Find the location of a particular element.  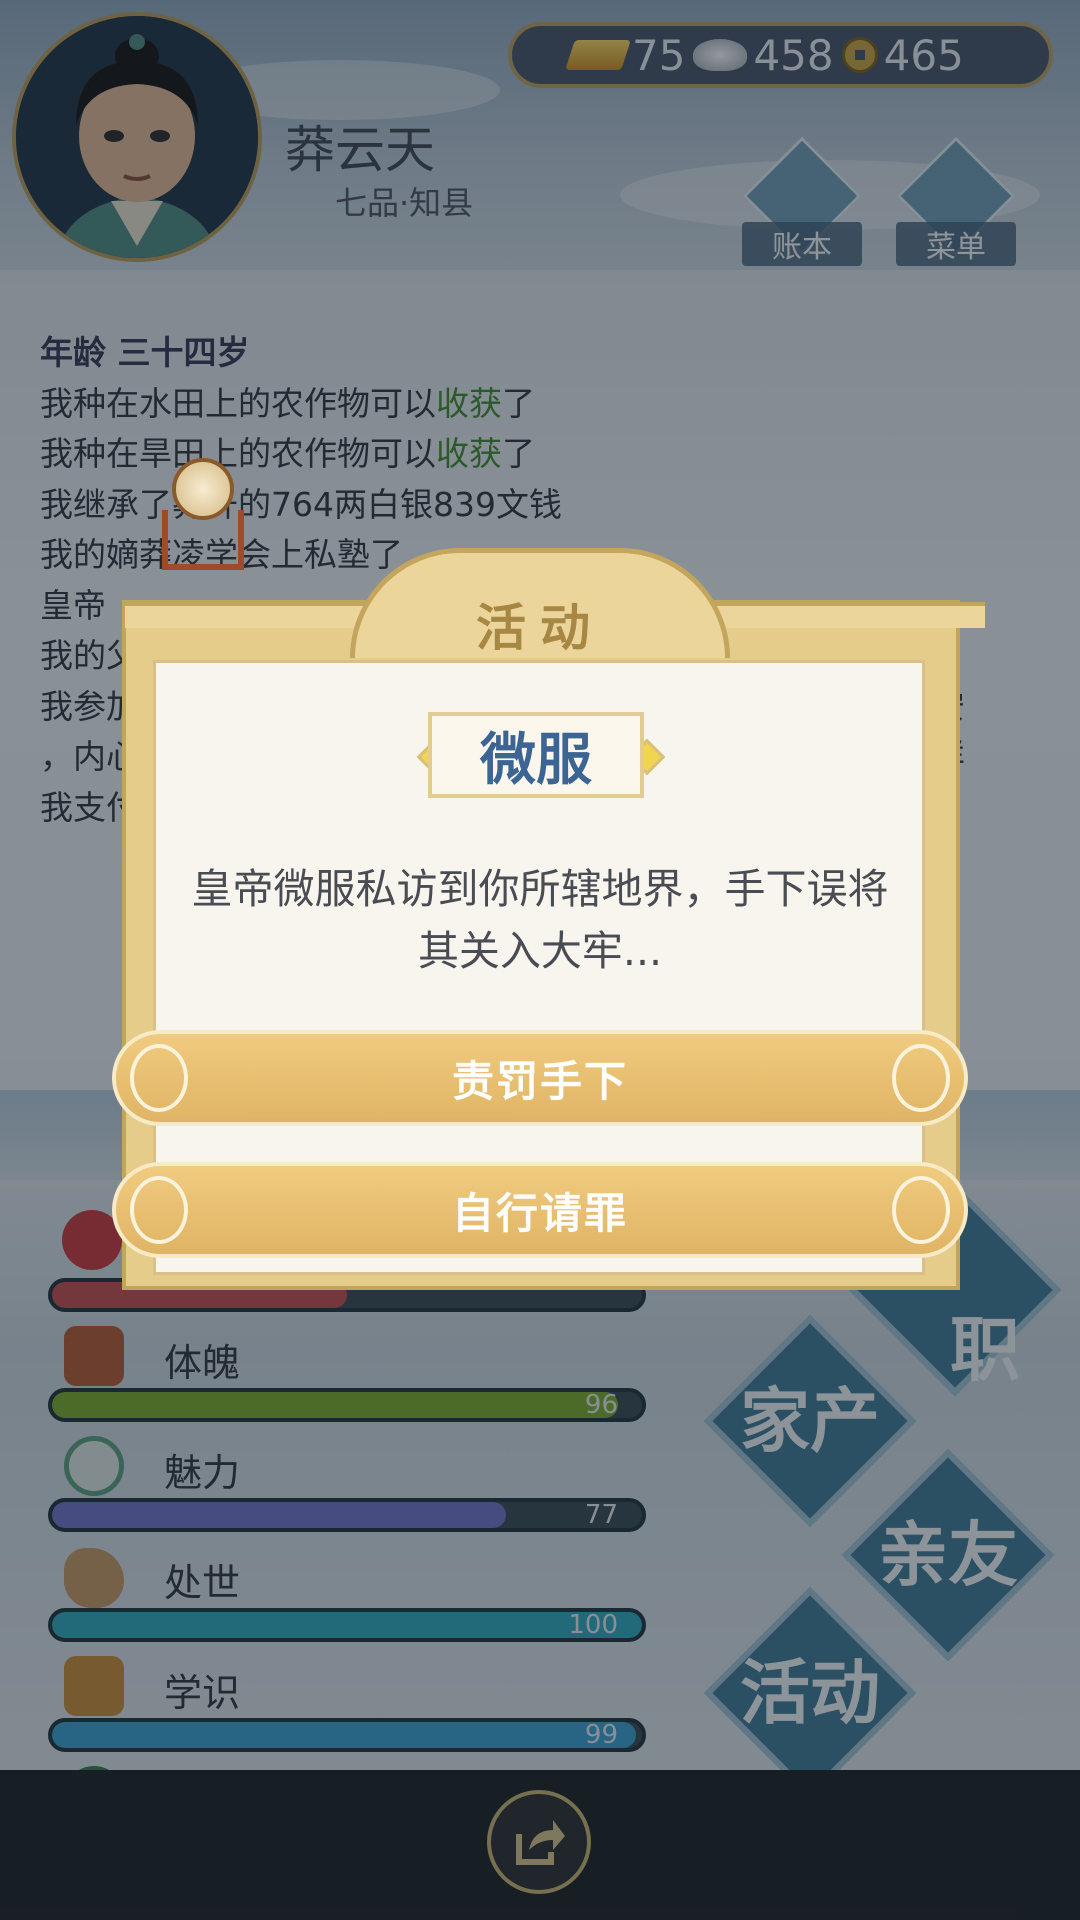

dialog-title: 活动 is located at coordinates (540, 628).